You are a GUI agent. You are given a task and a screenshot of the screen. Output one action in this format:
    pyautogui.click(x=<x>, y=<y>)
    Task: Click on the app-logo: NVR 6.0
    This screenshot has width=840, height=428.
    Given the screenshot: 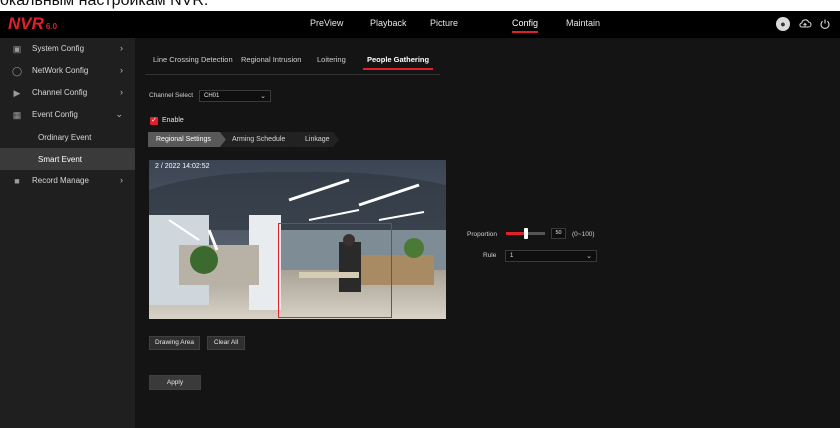 What is the action you would take?
    pyautogui.click(x=32, y=24)
    